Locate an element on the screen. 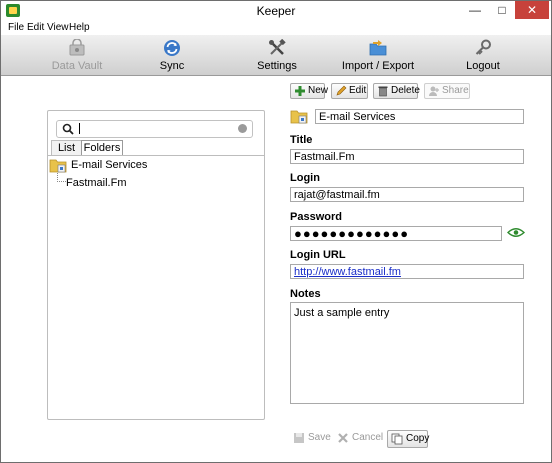 The image size is (552, 463). title-field: Fastmail.Fm is located at coordinates (407, 156).